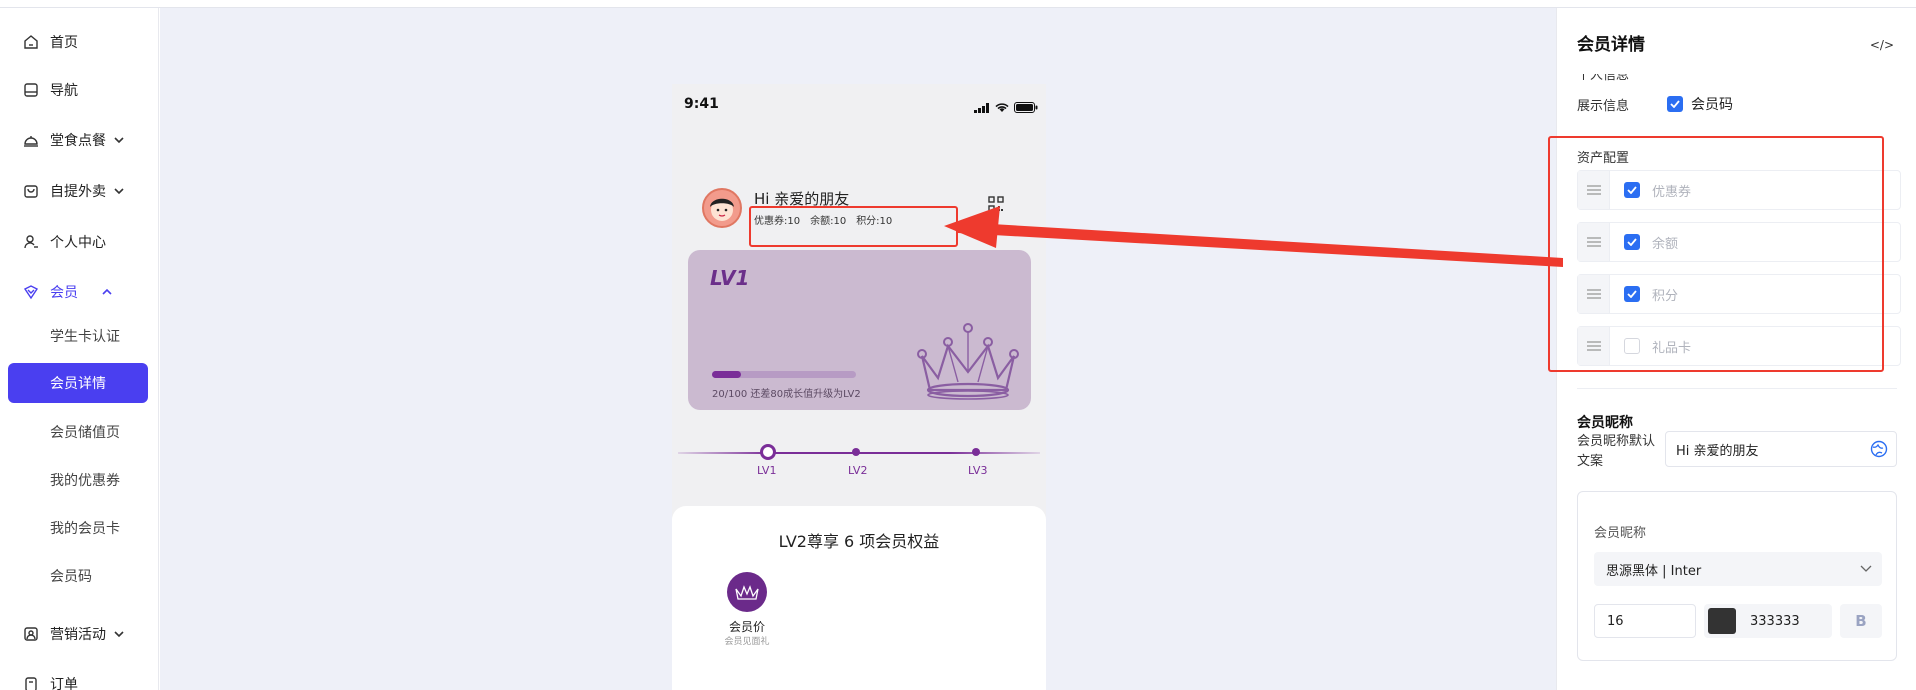 Image resolution: width=1916 pixels, height=690 pixels. I want to click on crown-icon, so click(968, 361).